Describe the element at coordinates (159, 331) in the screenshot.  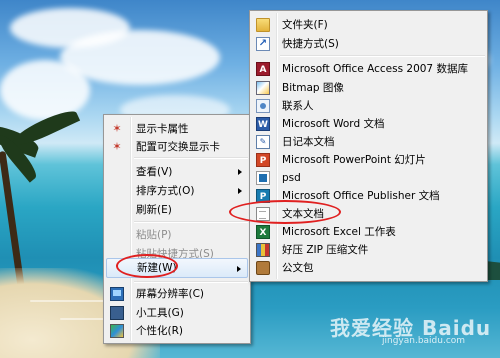
I see `menu-item-label: 个性化(R)` at that location.